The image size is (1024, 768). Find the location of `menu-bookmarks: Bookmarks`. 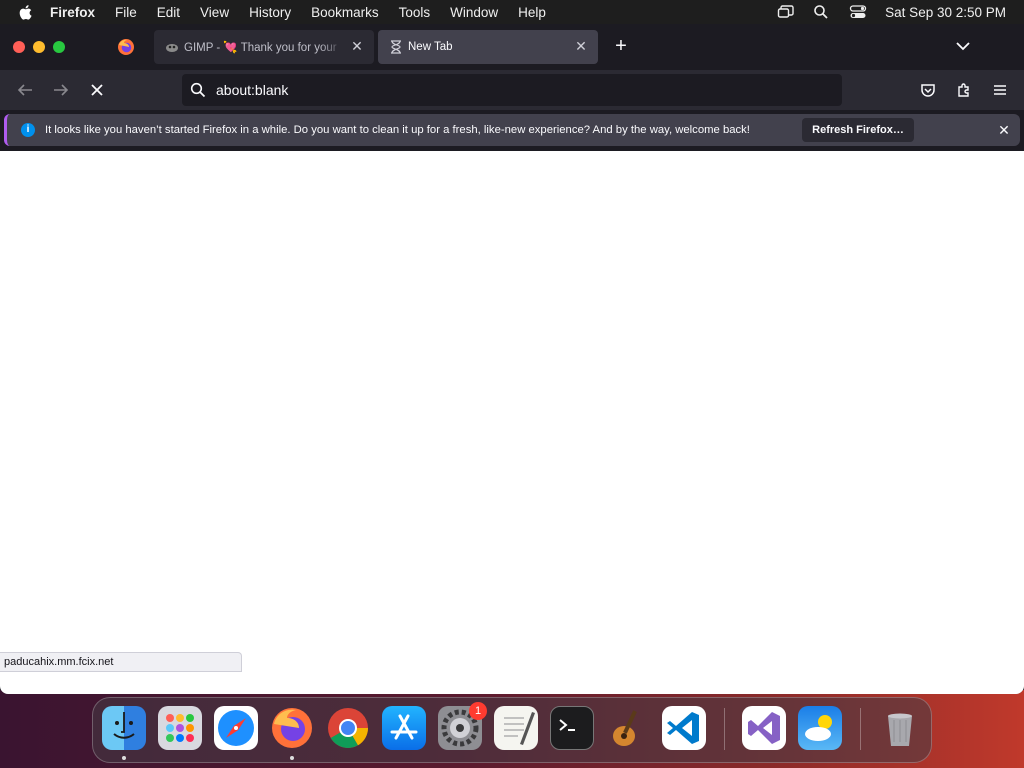

menu-bookmarks: Bookmarks is located at coordinates (345, 12).